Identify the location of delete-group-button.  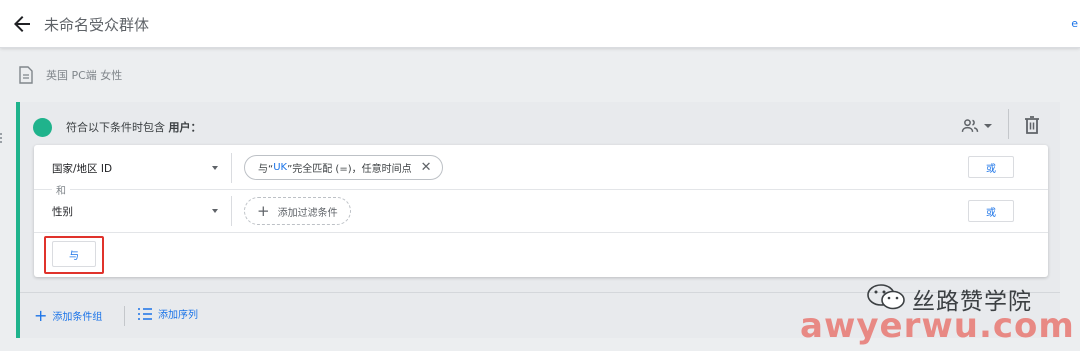
(1032, 125).